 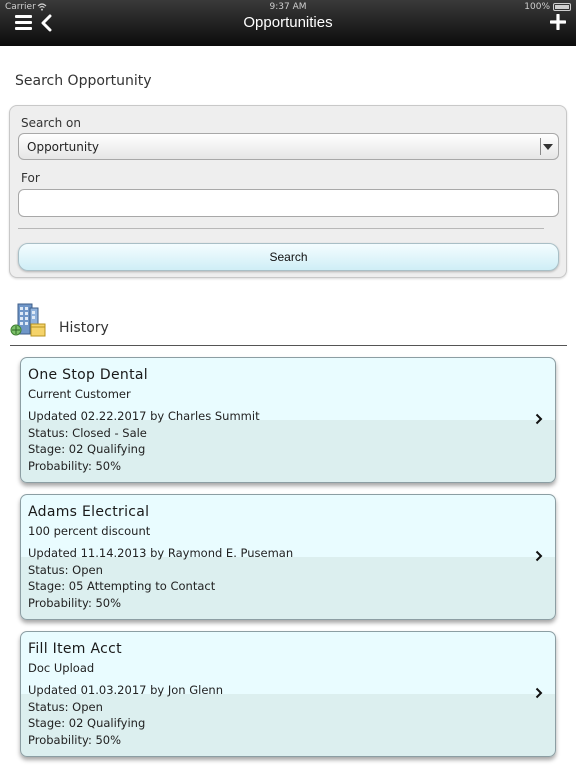 I want to click on add-icon, so click(x=558, y=22).